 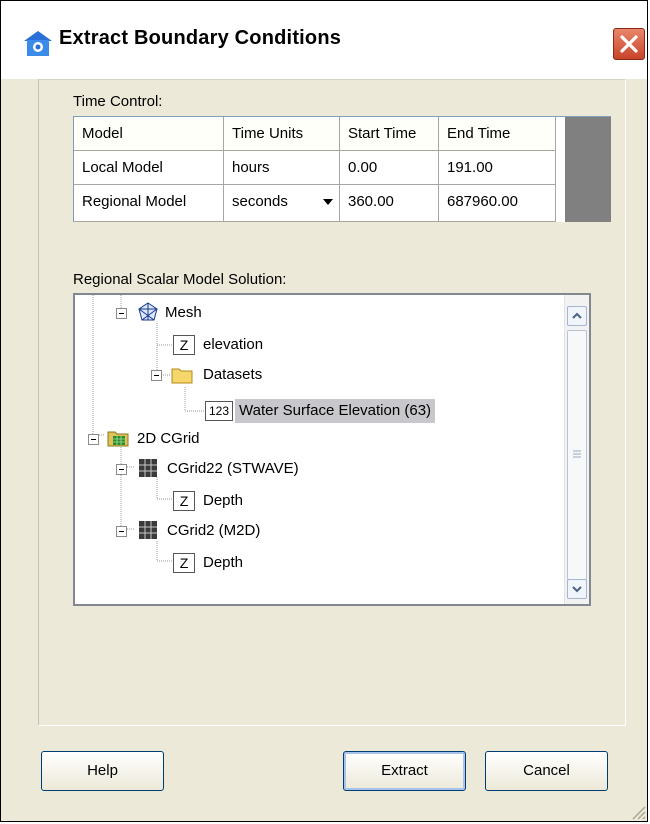 What do you see at coordinates (102, 771) in the screenshot?
I see `help-button: Help` at bounding box center [102, 771].